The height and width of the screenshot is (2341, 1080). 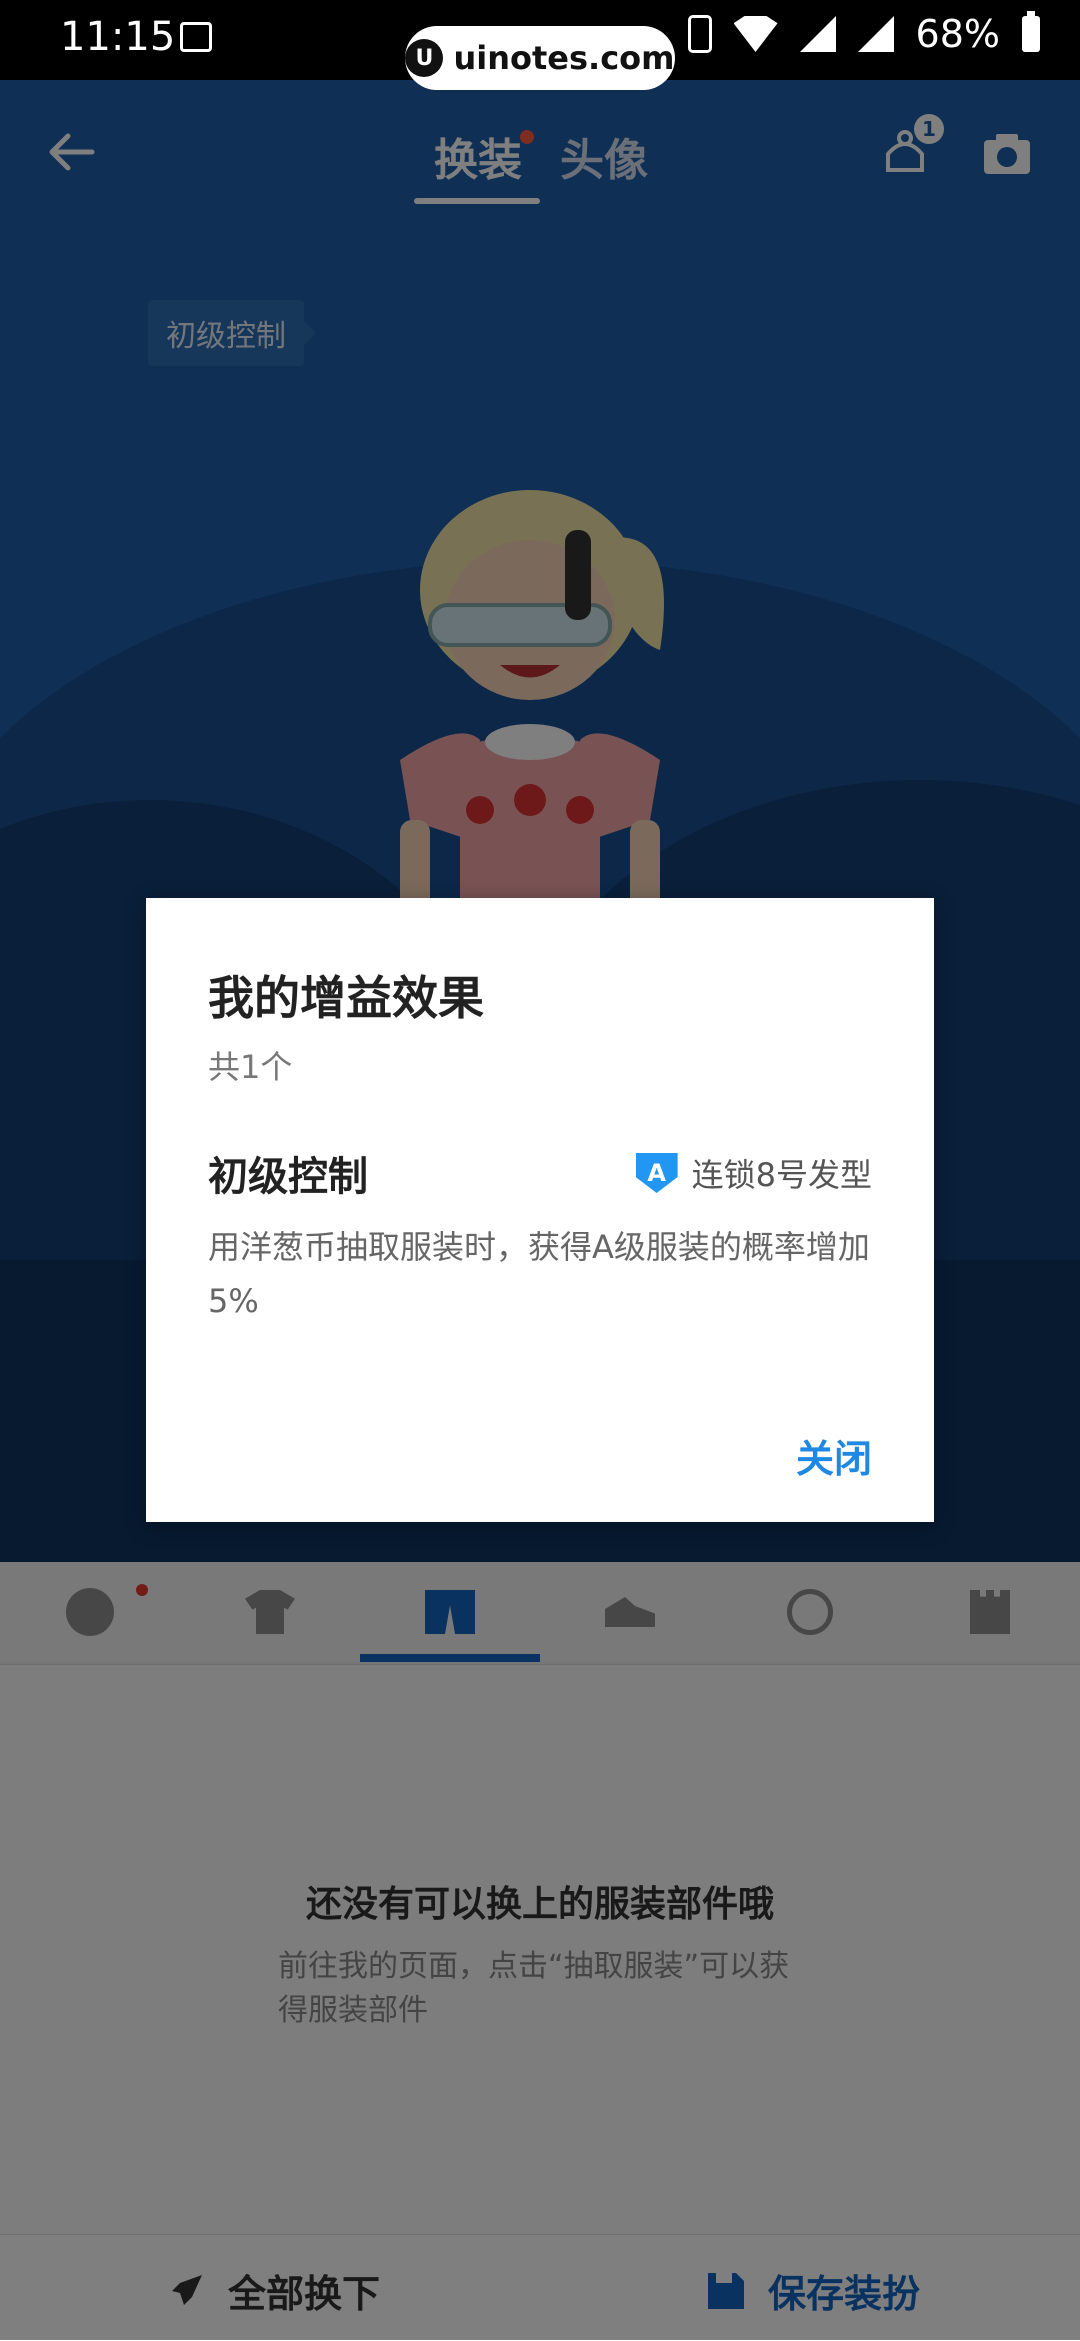 I want to click on status-time: 11:15, so click(x=118, y=37).